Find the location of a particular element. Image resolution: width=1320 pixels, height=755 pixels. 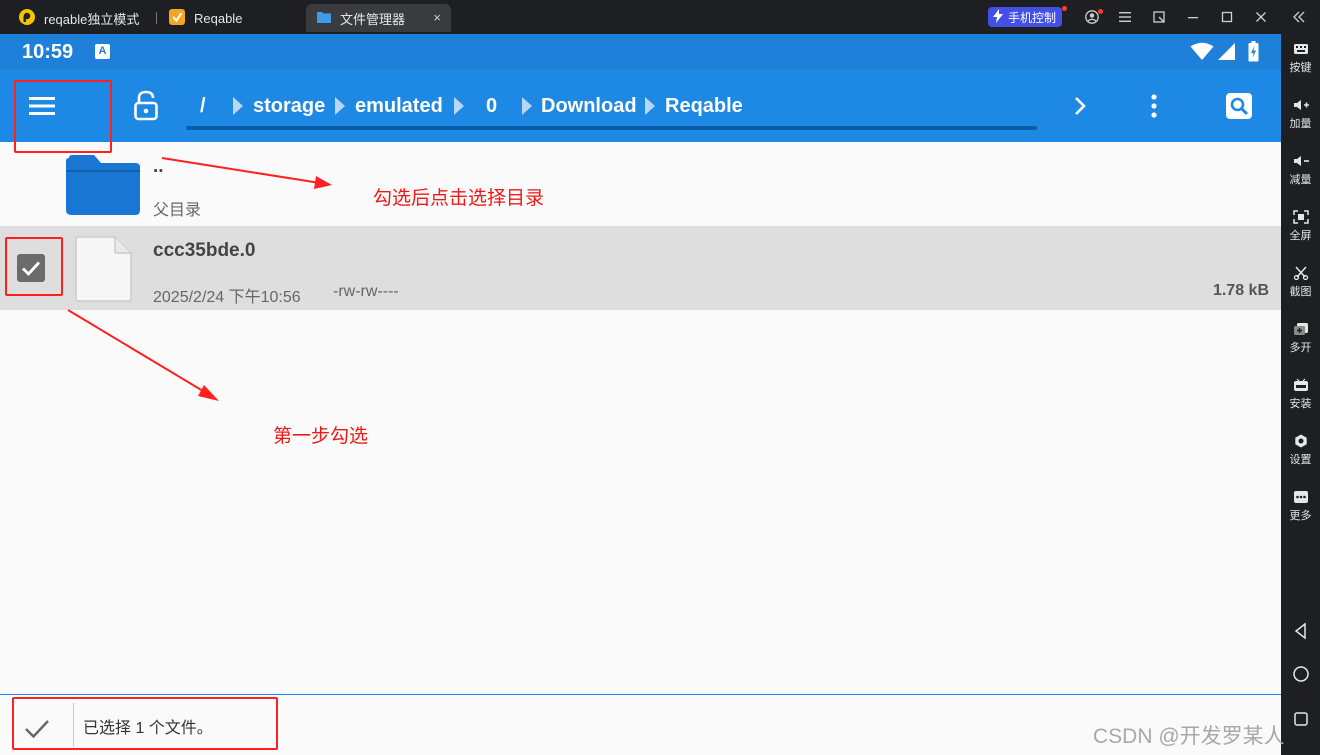

fullscreen-icon is located at coordinates (1300, 217).